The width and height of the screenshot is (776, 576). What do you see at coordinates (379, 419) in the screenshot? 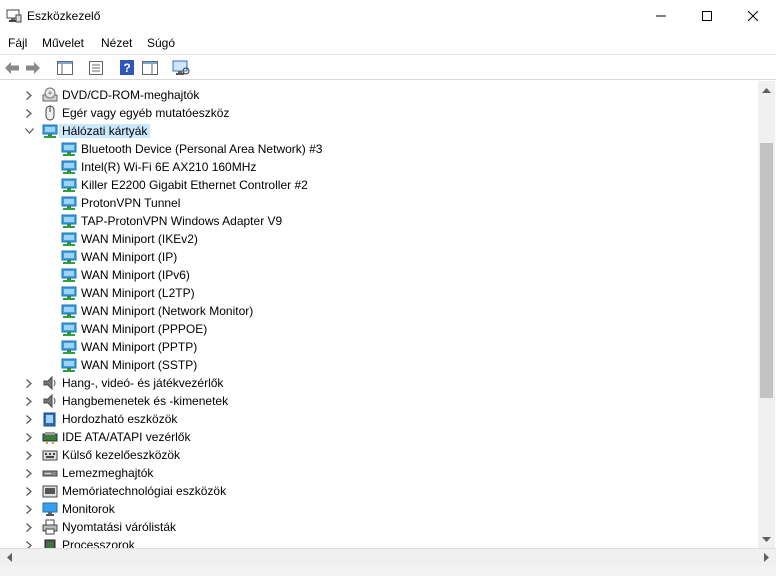
I see `tree-category-row: Hordozható eszközök` at bounding box center [379, 419].